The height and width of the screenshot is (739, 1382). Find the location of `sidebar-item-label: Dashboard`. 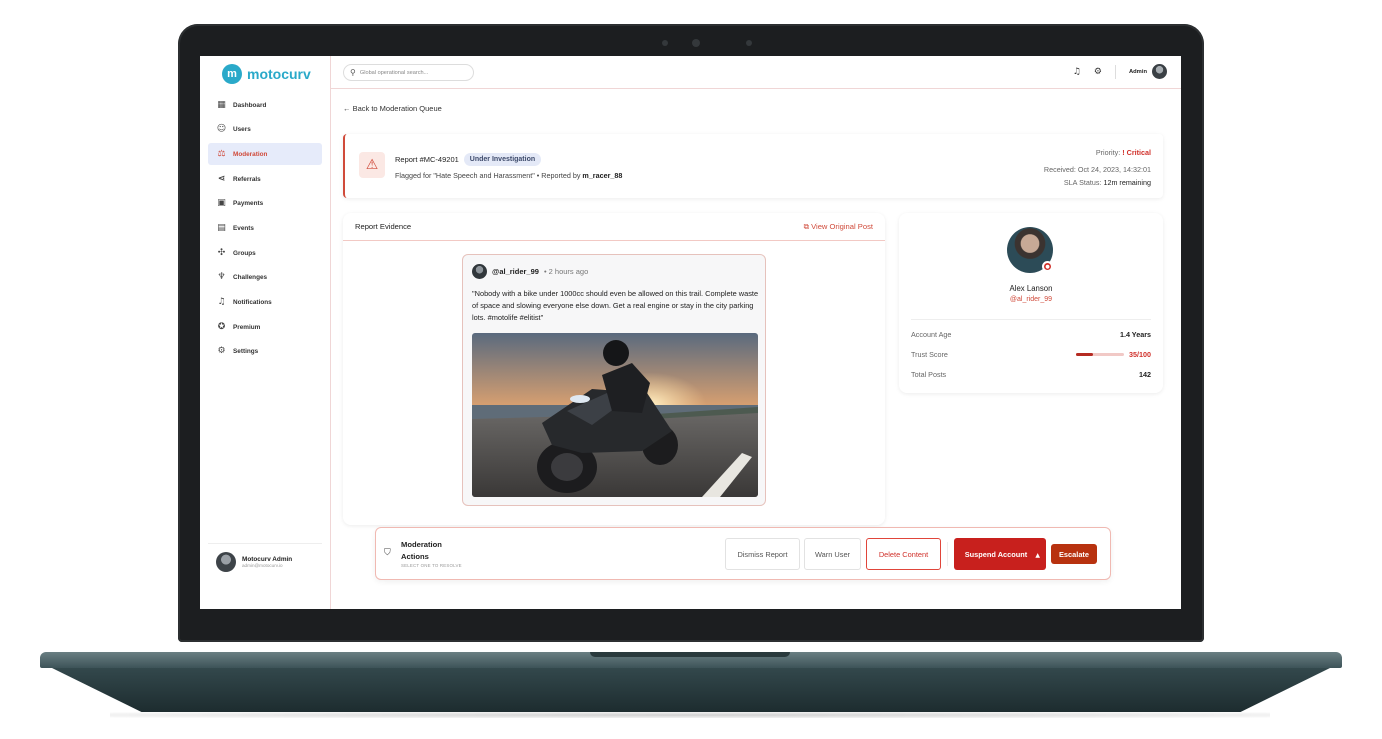

sidebar-item-label: Dashboard is located at coordinates (250, 105).